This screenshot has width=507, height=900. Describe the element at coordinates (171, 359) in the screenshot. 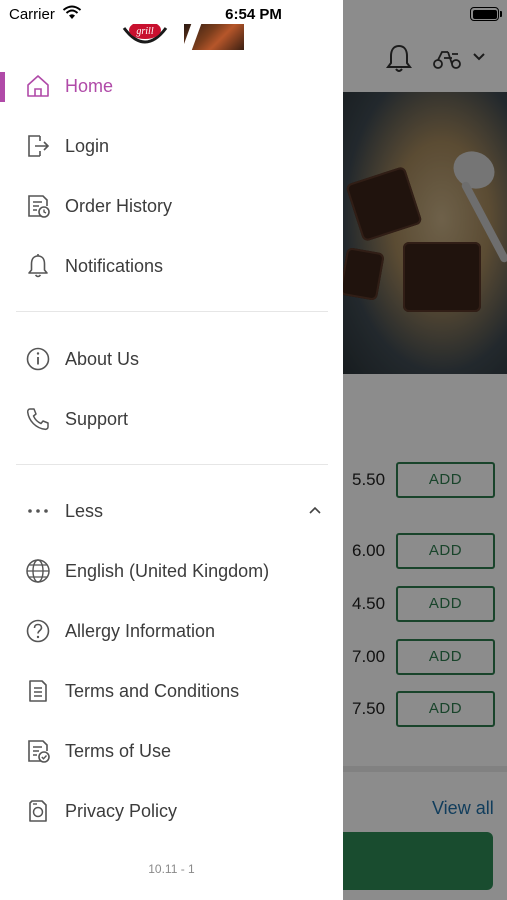

I see `menu-item-about-us: About Us` at that location.